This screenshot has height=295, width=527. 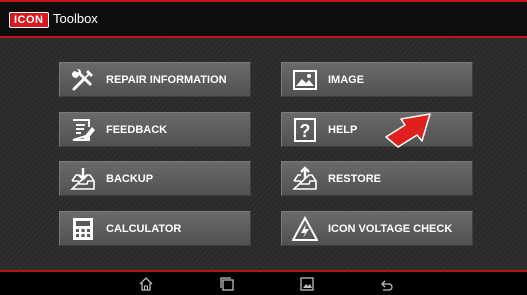 What do you see at coordinates (227, 284) in the screenshot?
I see `recent-apps-icon` at bounding box center [227, 284].